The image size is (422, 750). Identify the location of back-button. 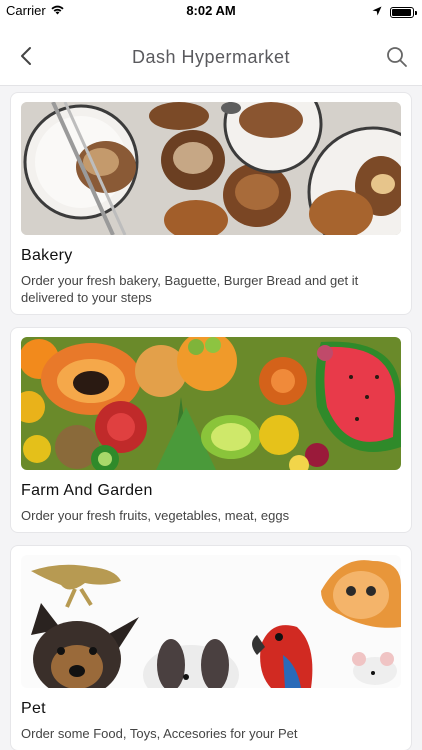
(26, 56).